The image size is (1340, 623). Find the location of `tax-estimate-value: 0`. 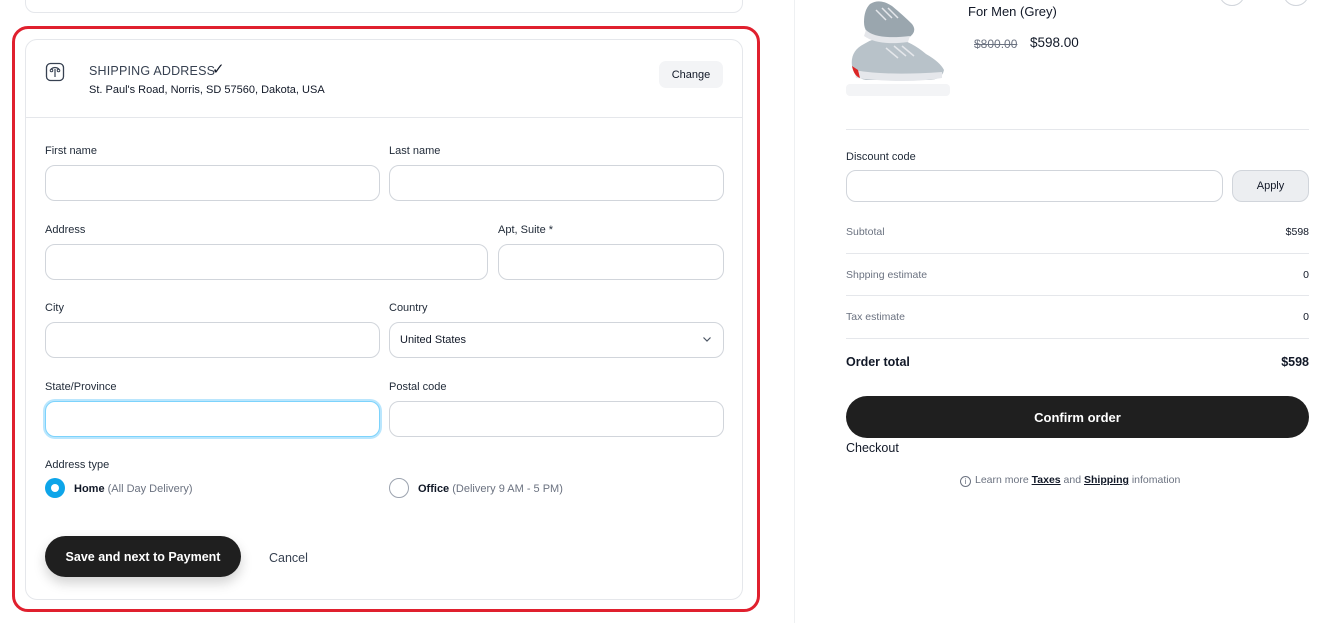

tax-estimate-value: 0 is located at coordinates (1306, 317).